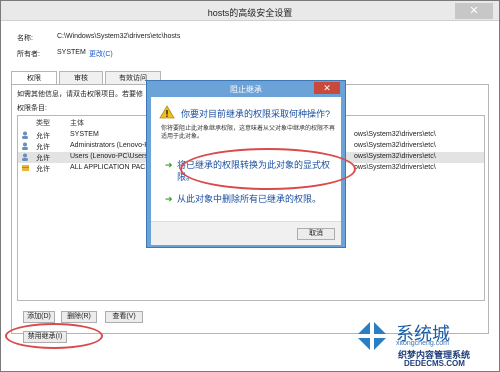 The image size is (500, 372). Describe the element at coordinates (25, 168) in the screenshot. I see `package-icon` at that location.